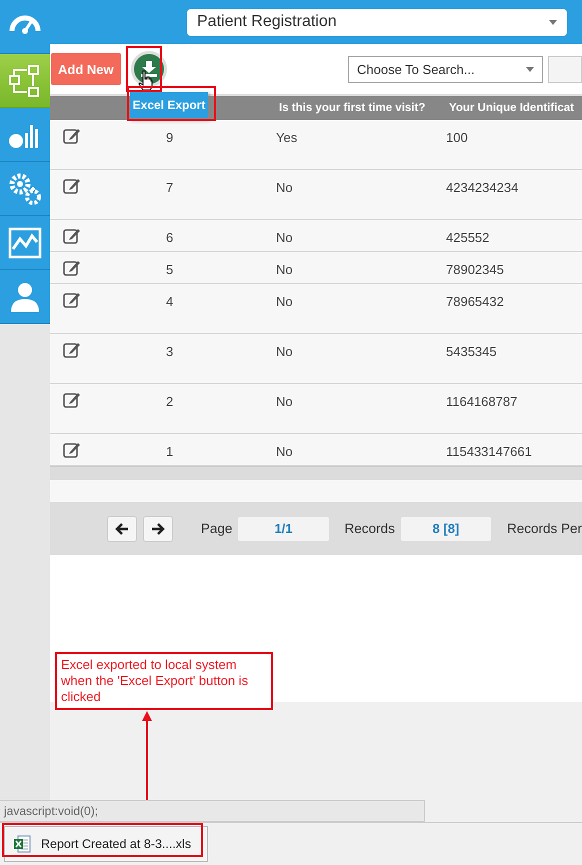 The width and height of the screenshot is (582, 865). Describe the element at coordinates (467, 237) in the screenshot. I see `table-cell-text: 425552` at that location.